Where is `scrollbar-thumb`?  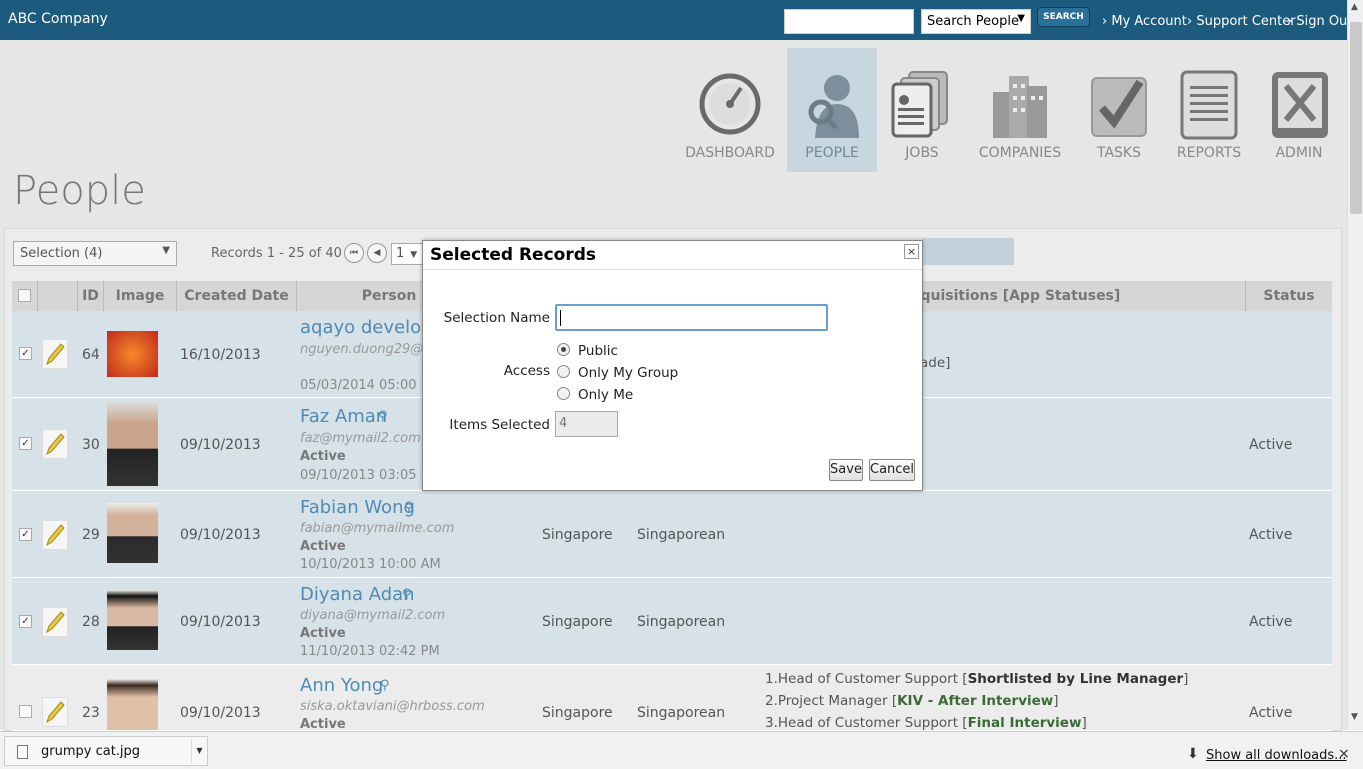 scrollbar-thumb is located at coordinates (1356, 118).